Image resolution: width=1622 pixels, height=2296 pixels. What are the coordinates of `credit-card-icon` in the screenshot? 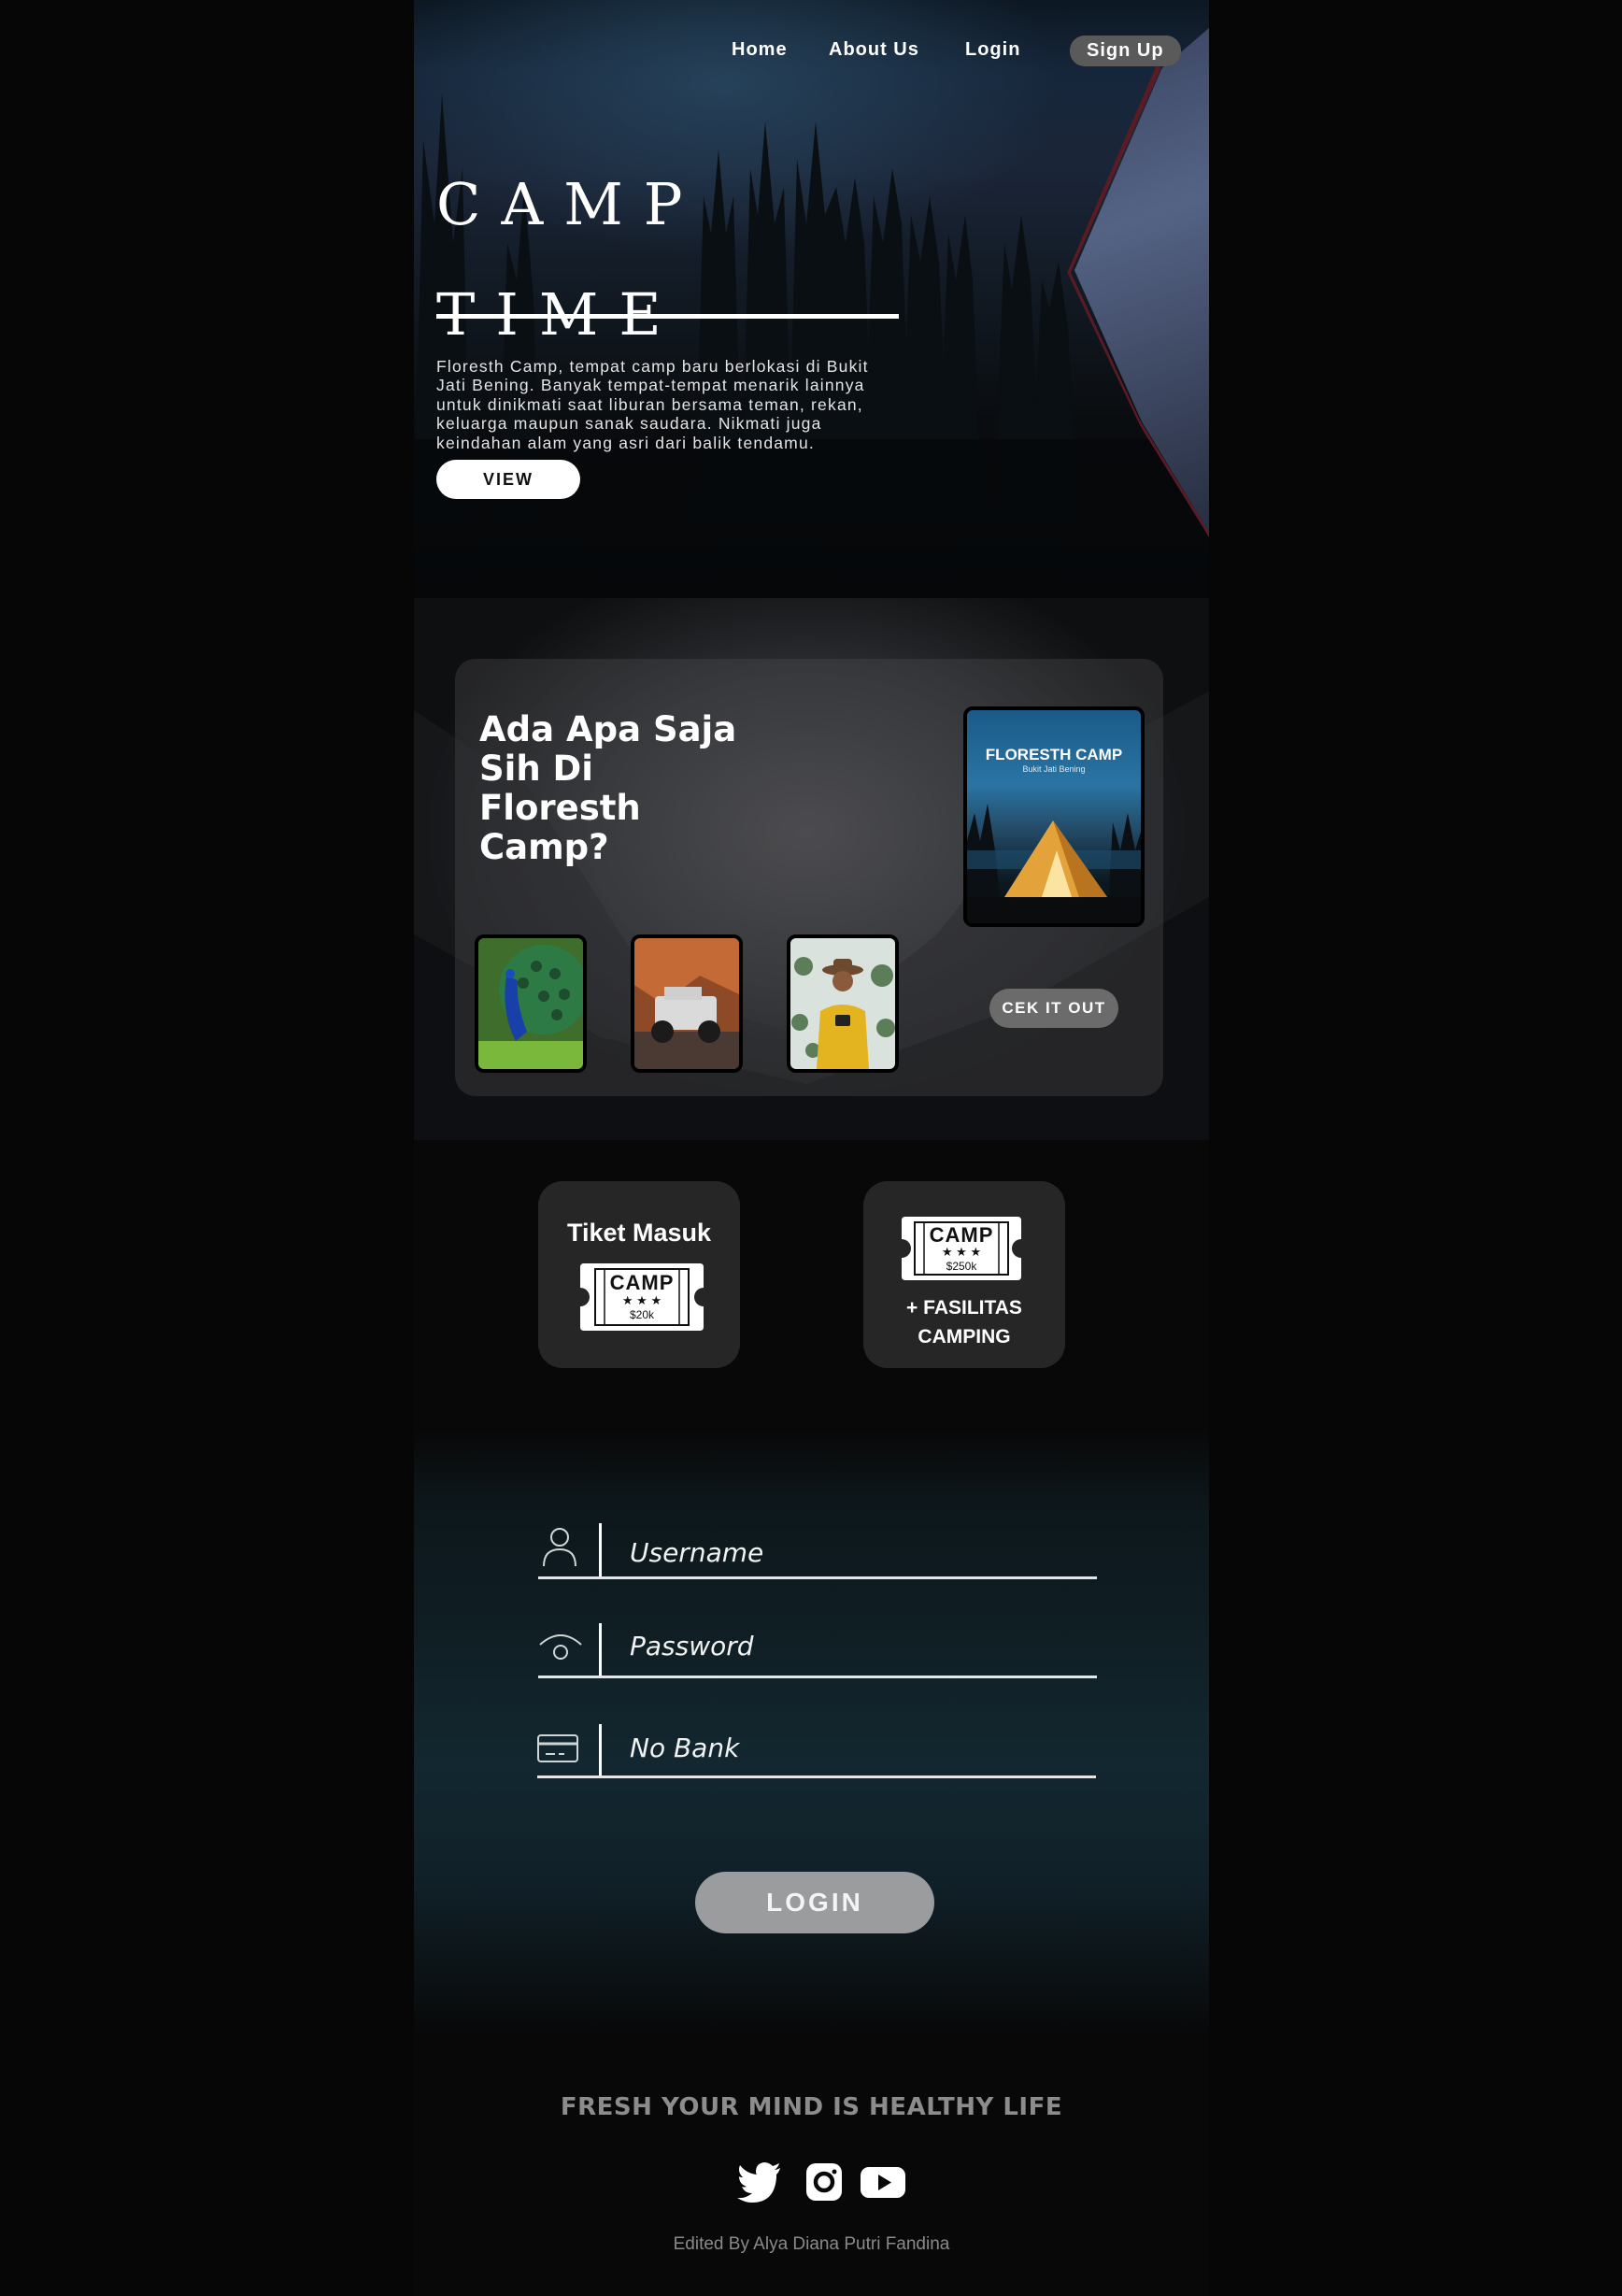 It's located at (557, 1748).